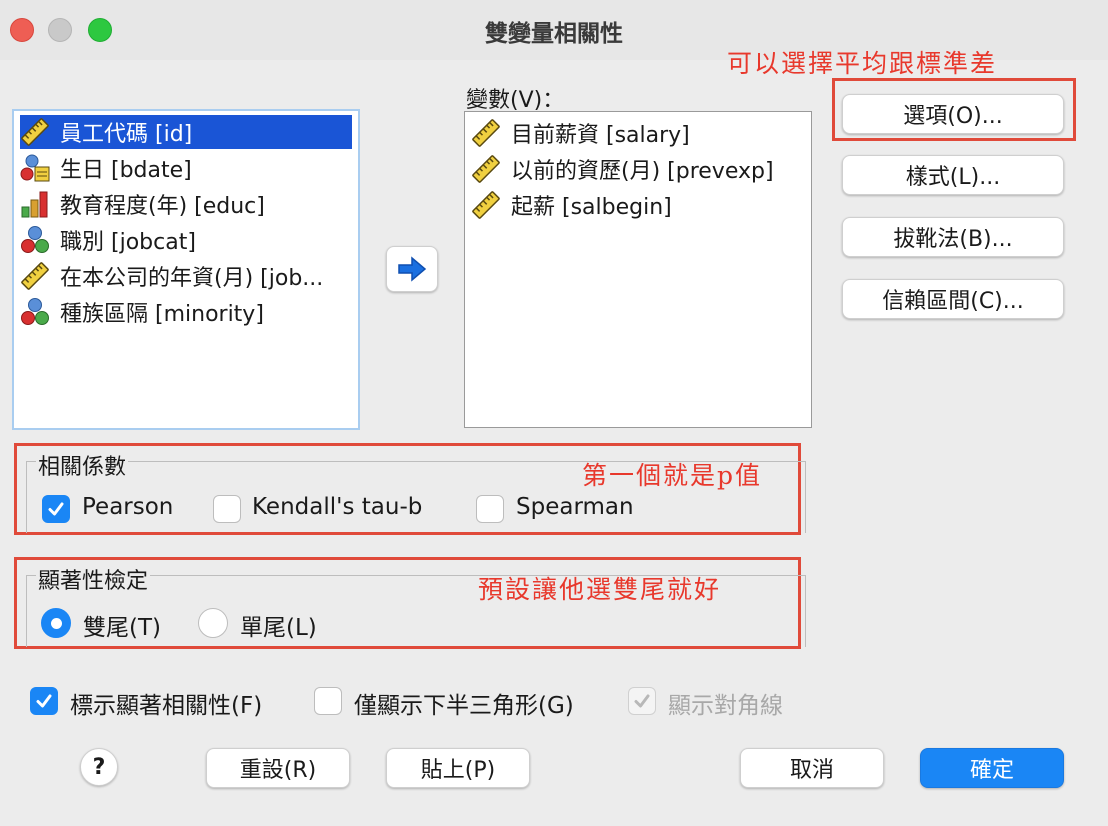 The image size is (1108, 826). I want to click on lower-triangle-label: 僅顯示下半三角形(G), so click(464, 706).